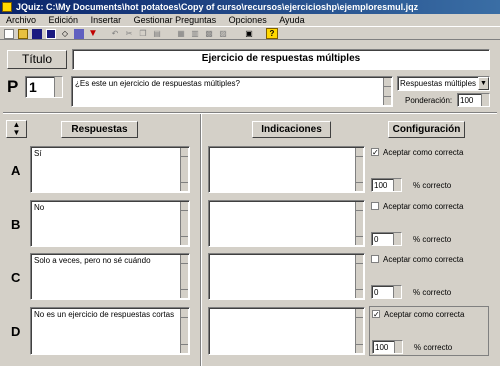 The height and width of the screenshot is (366, 500). I want to click on correct-checkbox-b, so click(375, 206).